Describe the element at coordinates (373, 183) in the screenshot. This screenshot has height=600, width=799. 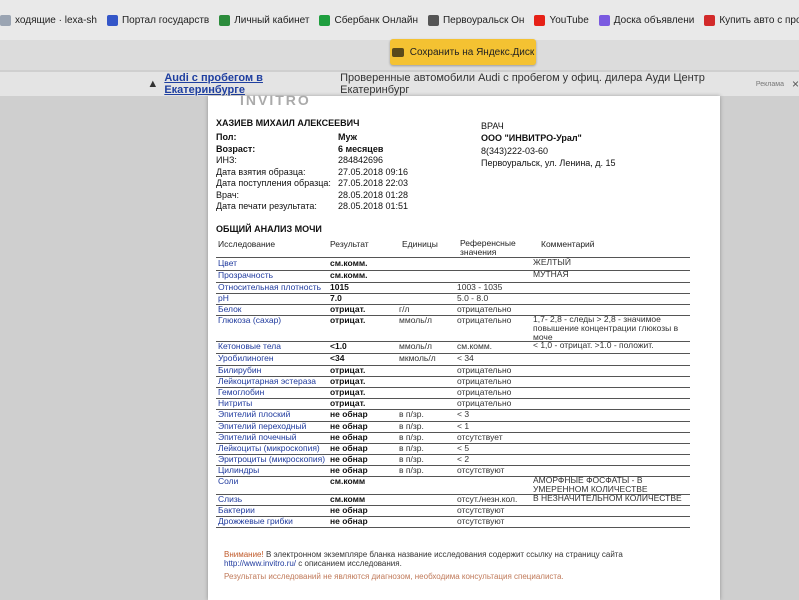
I see `field-value: 27.05.2018 22:03` at that location.